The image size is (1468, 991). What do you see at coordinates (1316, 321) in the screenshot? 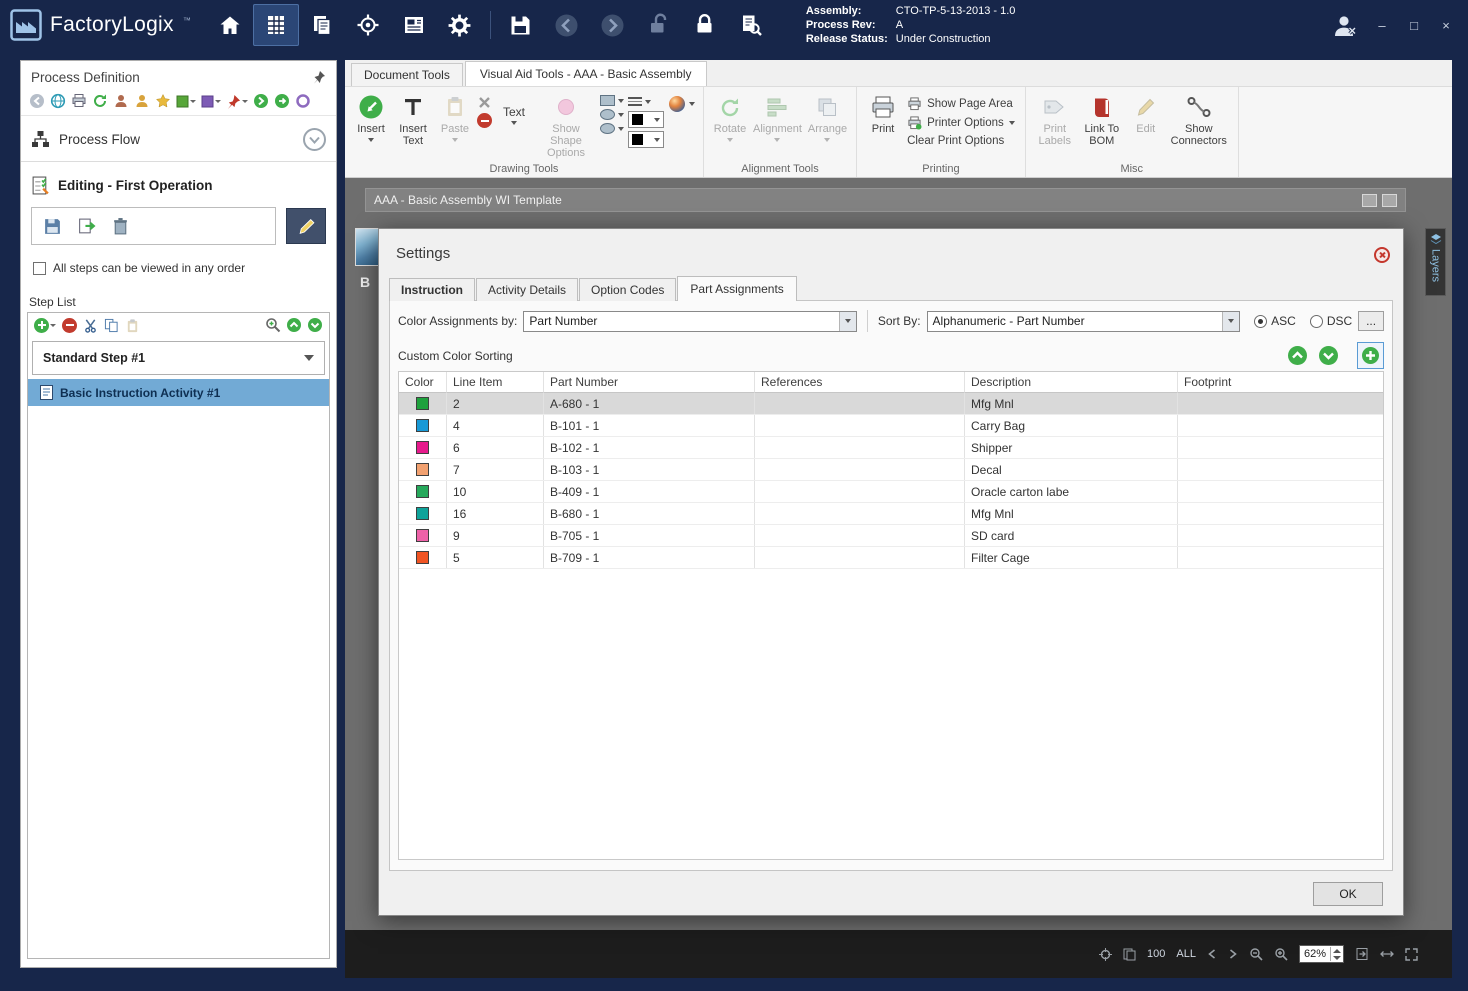
I see `dsc-radio-dot` at bounding box center [1316, 321].